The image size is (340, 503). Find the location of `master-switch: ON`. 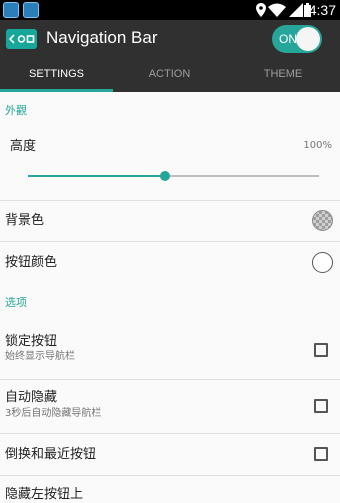

master-switch: ON is located at coordinates (297, 39).